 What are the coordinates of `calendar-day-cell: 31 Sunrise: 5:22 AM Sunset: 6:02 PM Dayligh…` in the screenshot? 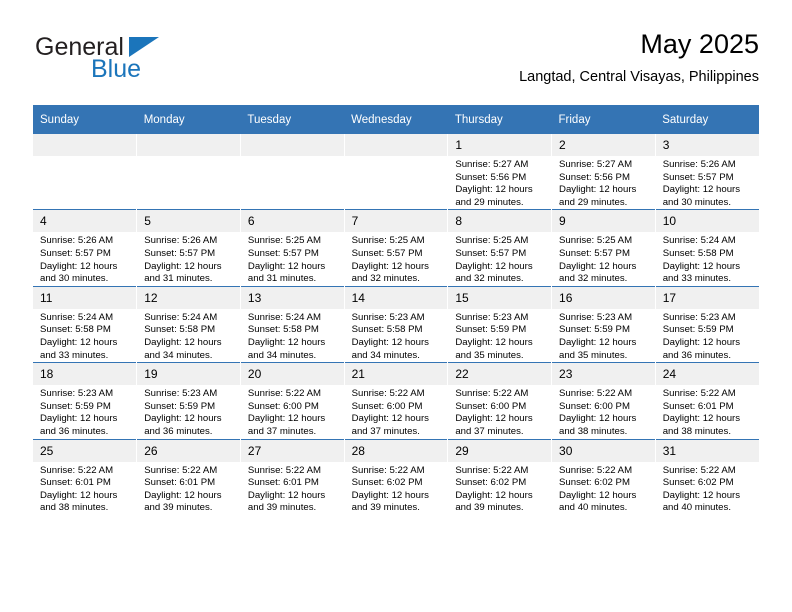 It's located at (707, 476).